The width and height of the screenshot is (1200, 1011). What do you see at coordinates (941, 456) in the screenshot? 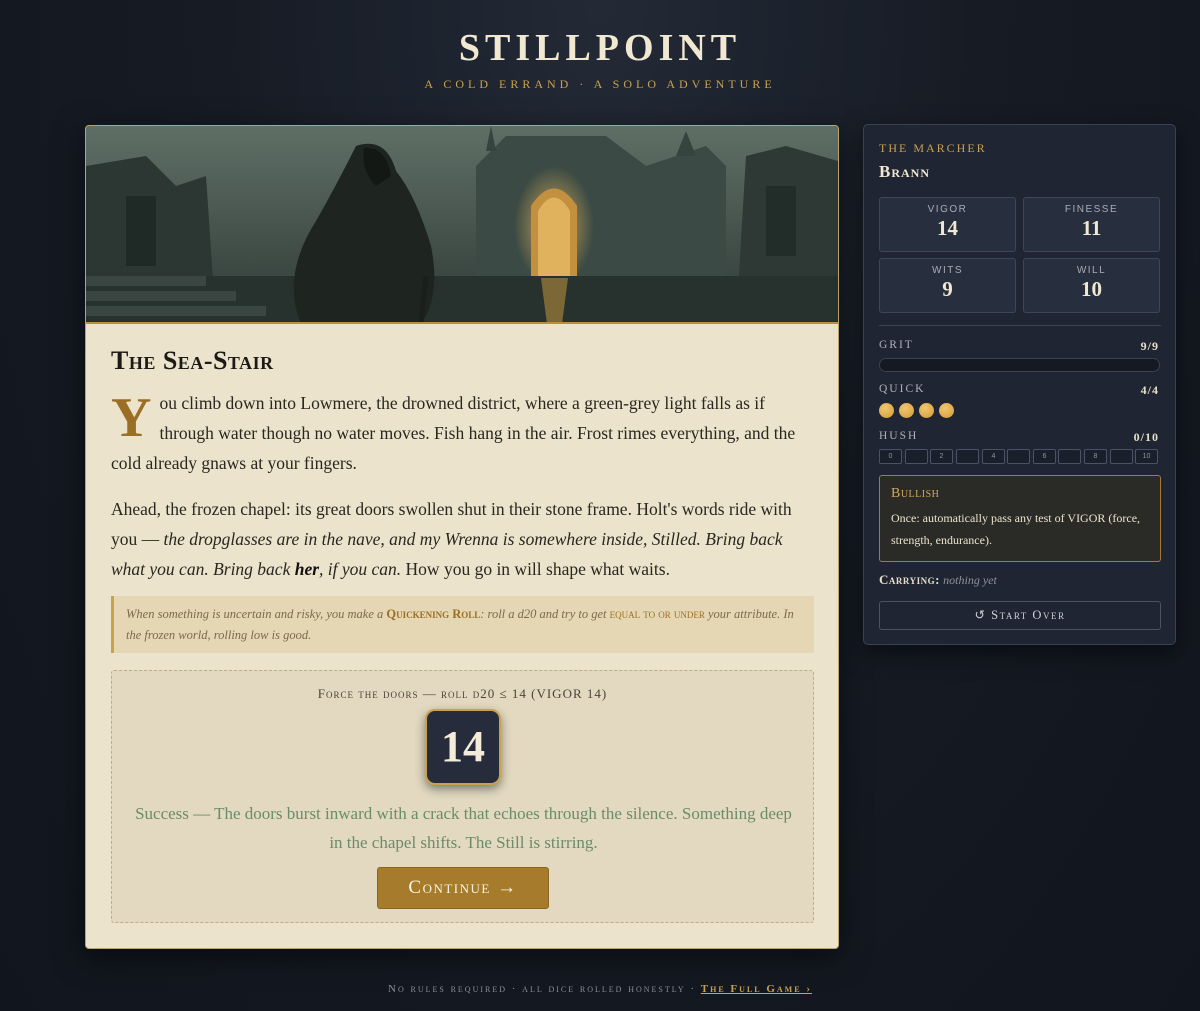
I see `hush-cell: 2` at bounding box center [941, 456].